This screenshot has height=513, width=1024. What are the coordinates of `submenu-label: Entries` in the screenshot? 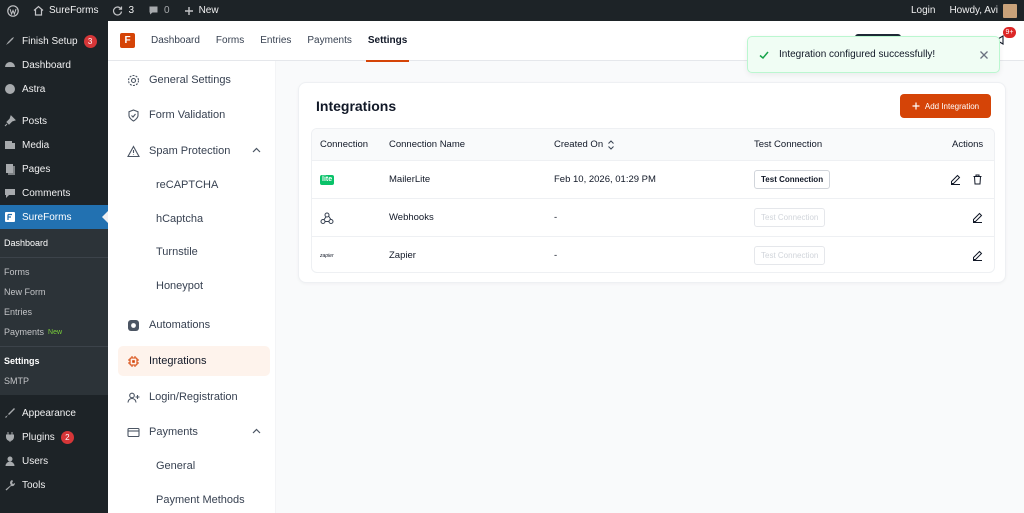 It's located at (18, 312).